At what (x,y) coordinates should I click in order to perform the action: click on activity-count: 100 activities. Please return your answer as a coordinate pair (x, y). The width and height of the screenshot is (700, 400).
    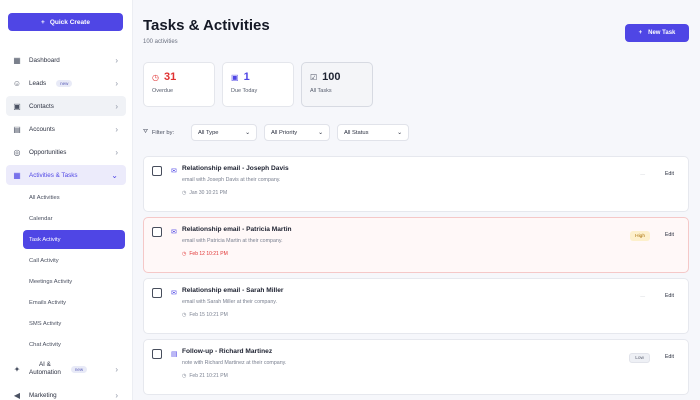
    Looking at the image, I should click on (160, 42).